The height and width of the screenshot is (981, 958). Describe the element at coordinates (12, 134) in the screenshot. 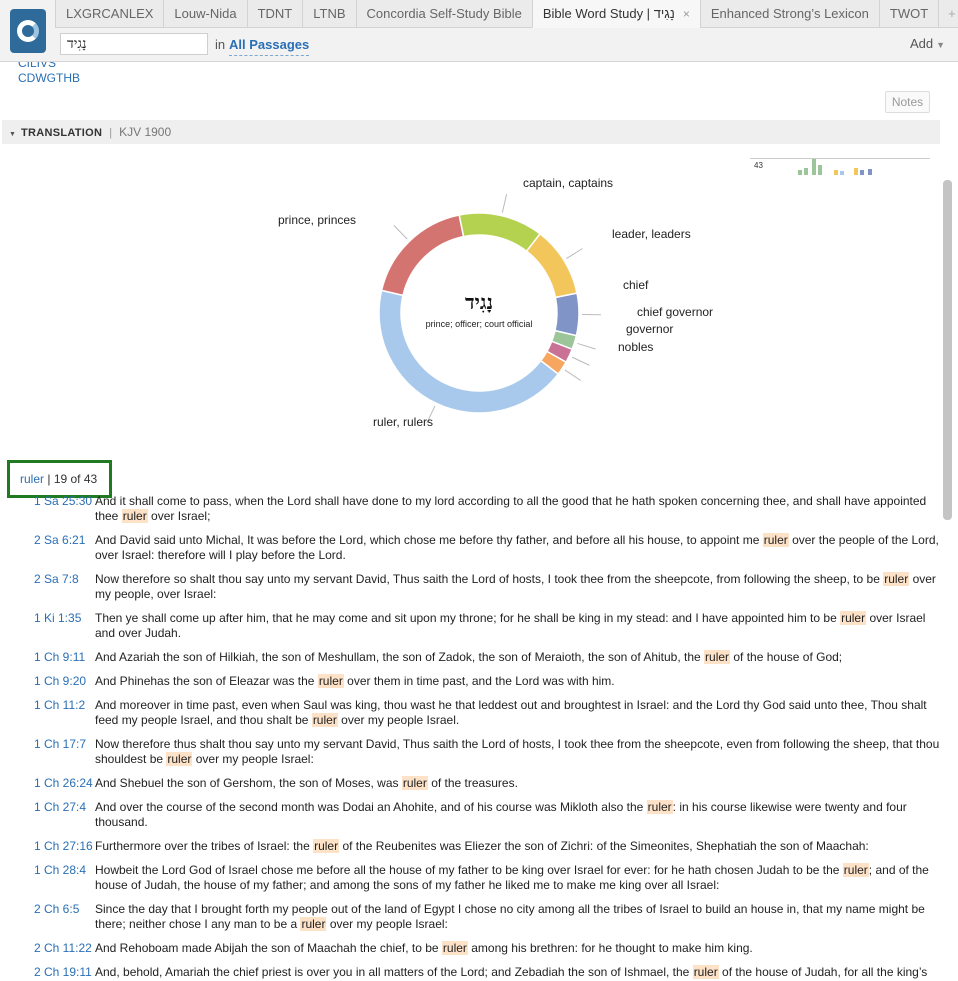

I see `collapse-triangle-icon: ▼` at that location.